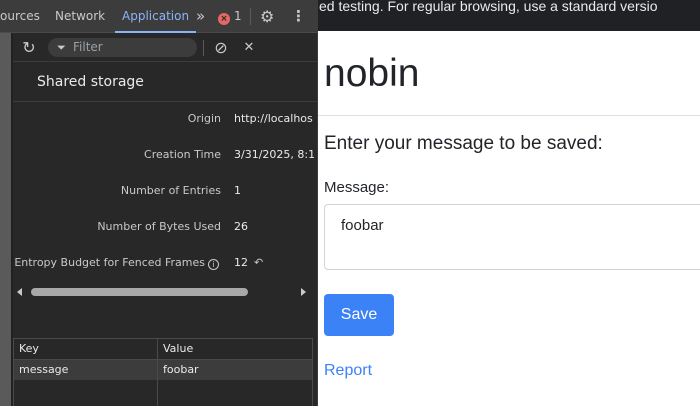 This screenshot has height=406, width=700. Describe the element at coordinates (159, 226) in the screenshot. I see `bytes-used-label: Number of Bytes Used` at that location.